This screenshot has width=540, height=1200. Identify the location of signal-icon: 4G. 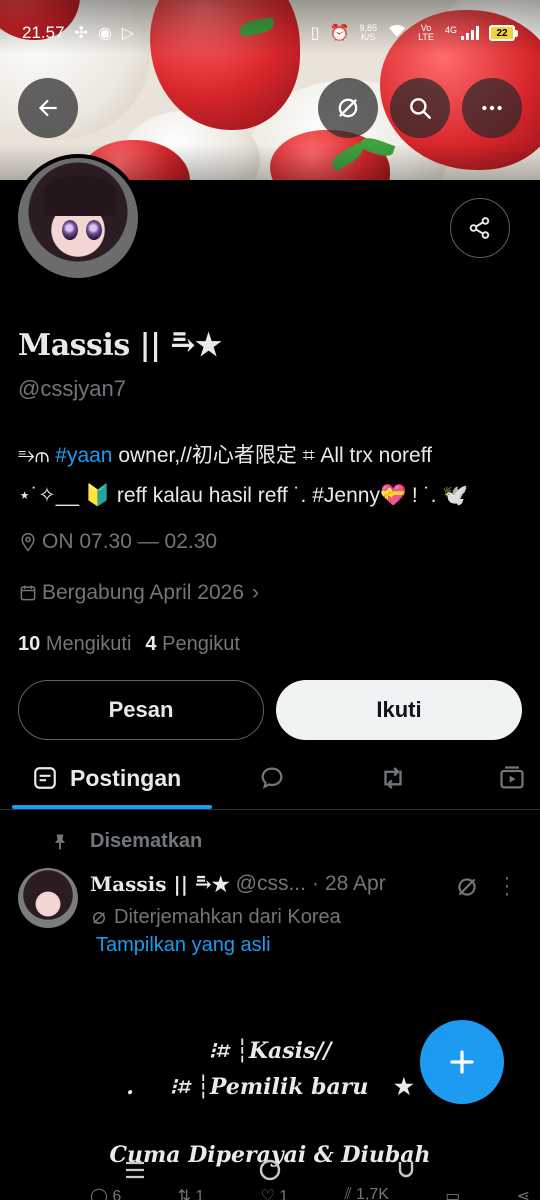
(462, 33).